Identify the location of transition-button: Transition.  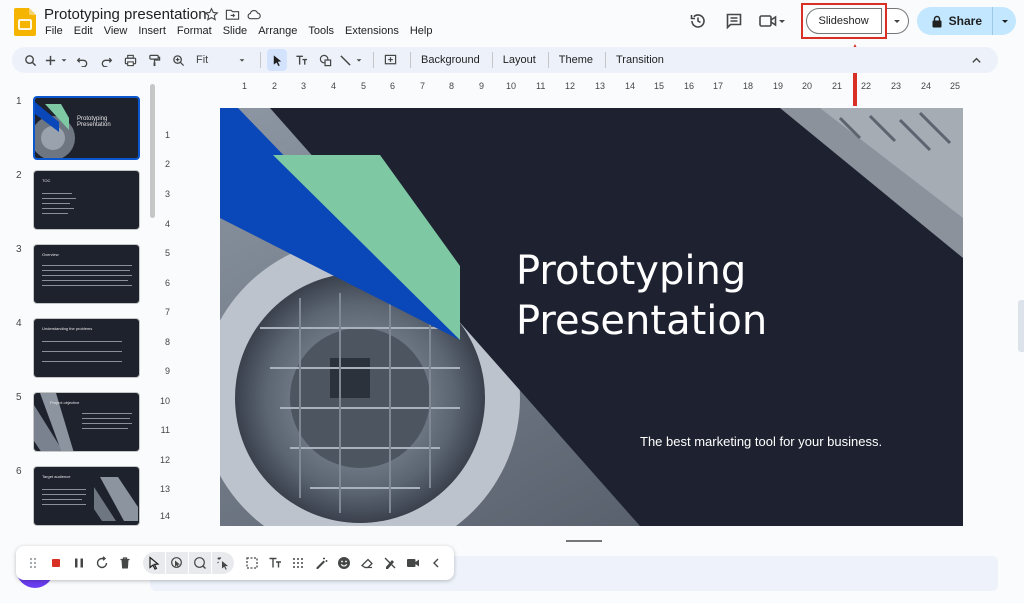
(640, 60).